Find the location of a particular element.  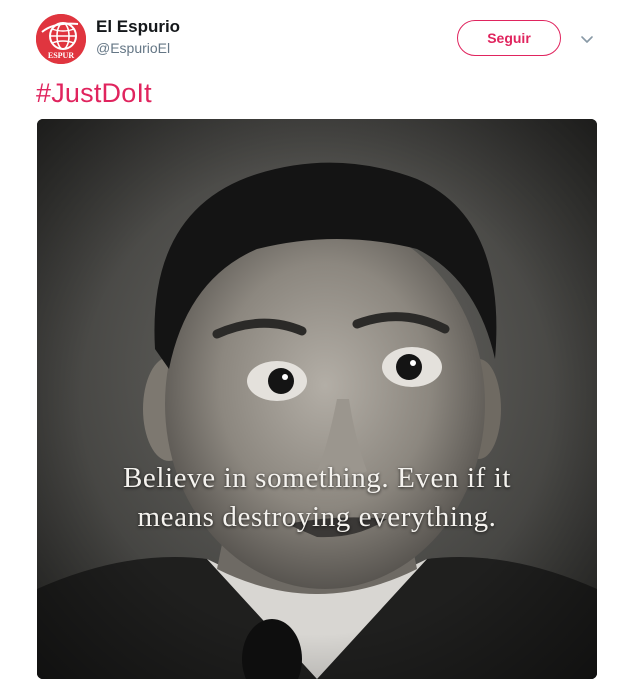

caption-line-1: Believe in something. Even if it is located at coordinates (317, 478).